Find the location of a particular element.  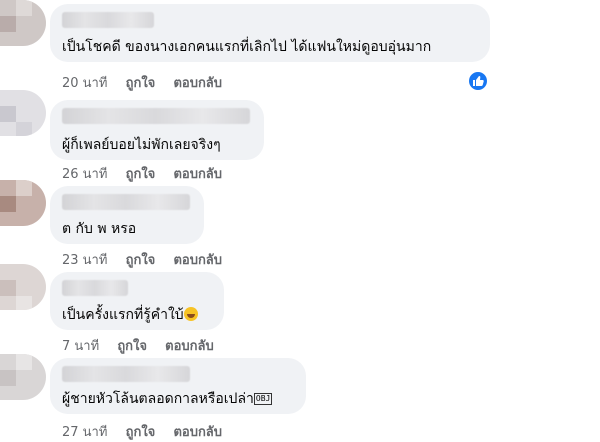

comment-bubble: ผู้ก็เพลย์บอยไม่พักเลยจริงๆ is located at coordinates (157, 130).